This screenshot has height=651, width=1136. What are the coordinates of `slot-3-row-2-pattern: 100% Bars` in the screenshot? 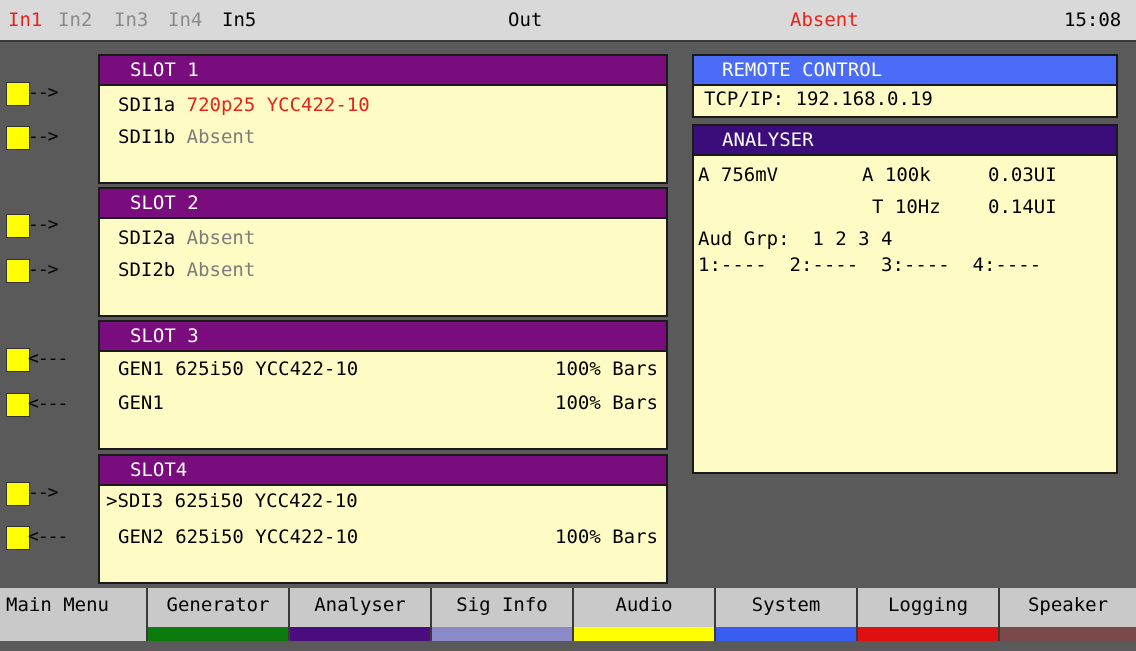 It's located at (606, 403).